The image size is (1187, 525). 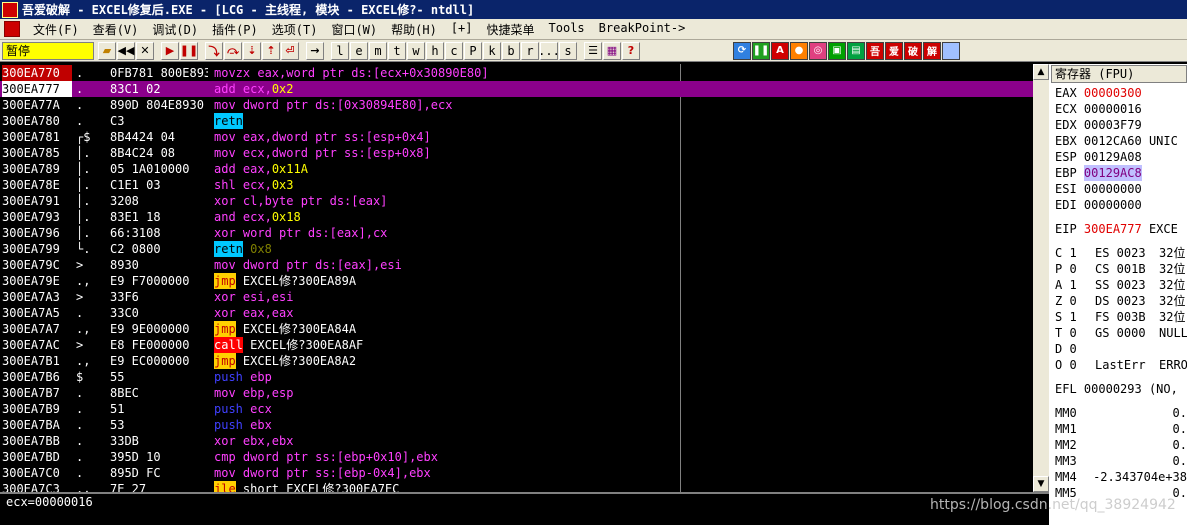 What do you see at coordinates (159, 329) in the screenshot?
I see `hex-bytes-cell: E9 9E000000` at bounding box center [159, 329].